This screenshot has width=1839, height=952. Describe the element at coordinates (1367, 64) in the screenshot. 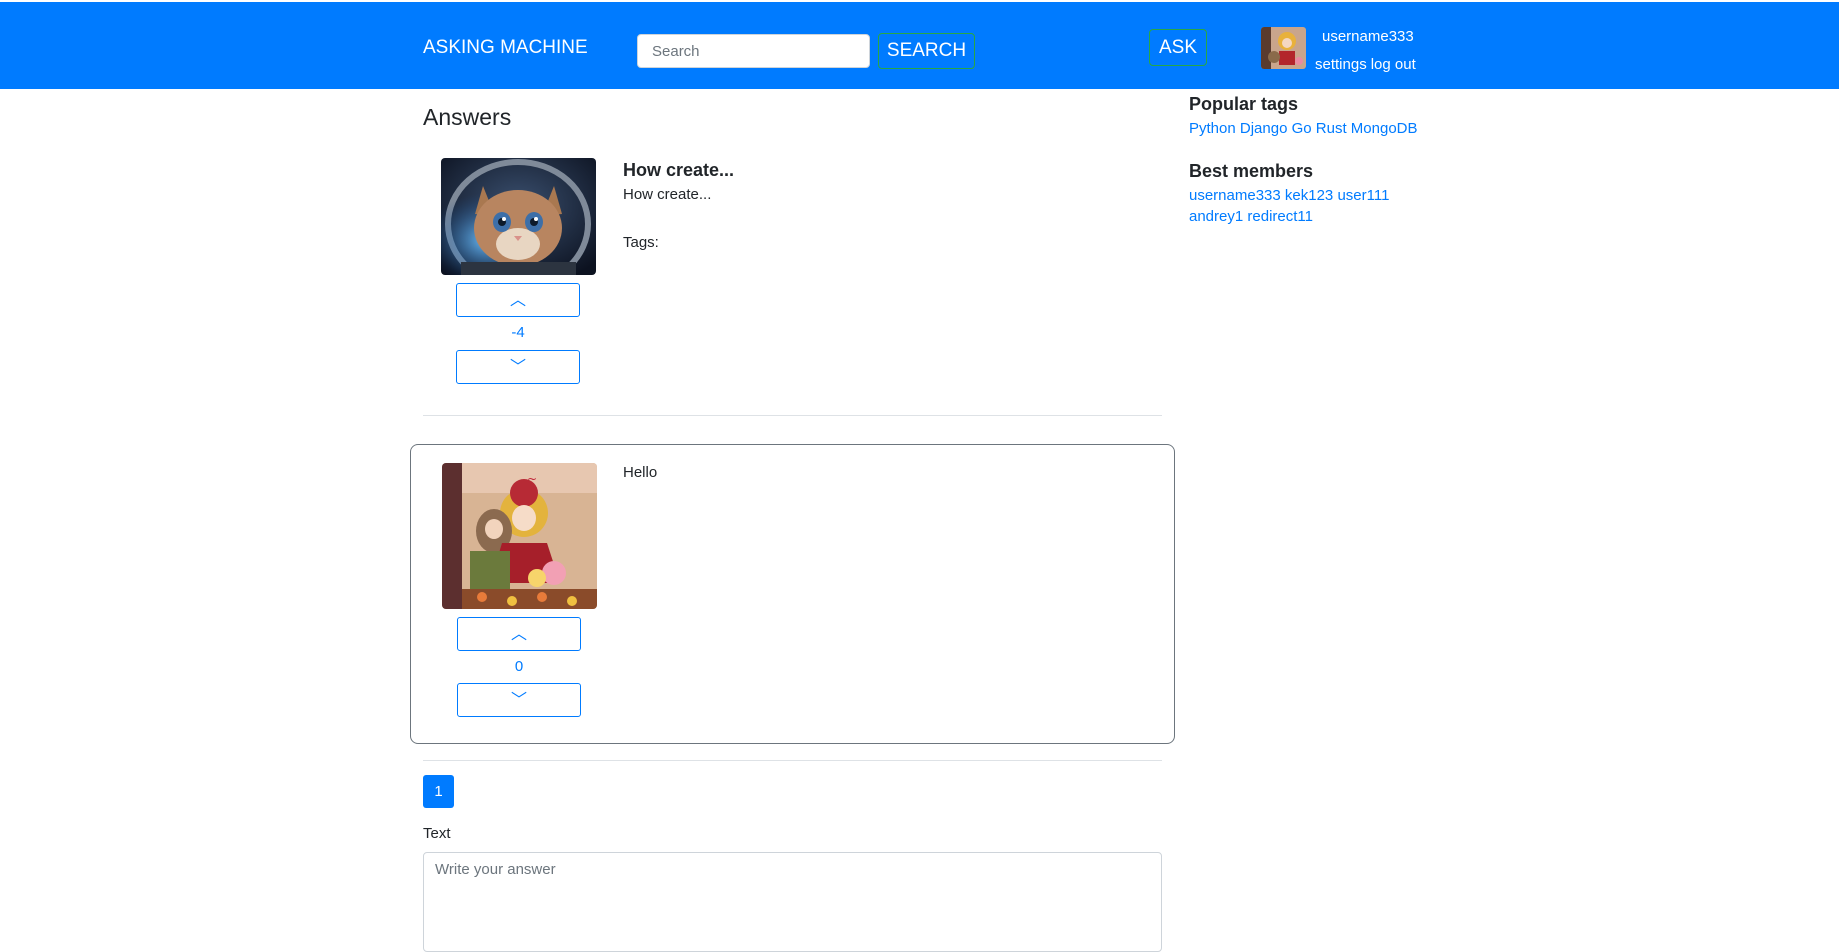

I see `user-links: settings log out` at that location.